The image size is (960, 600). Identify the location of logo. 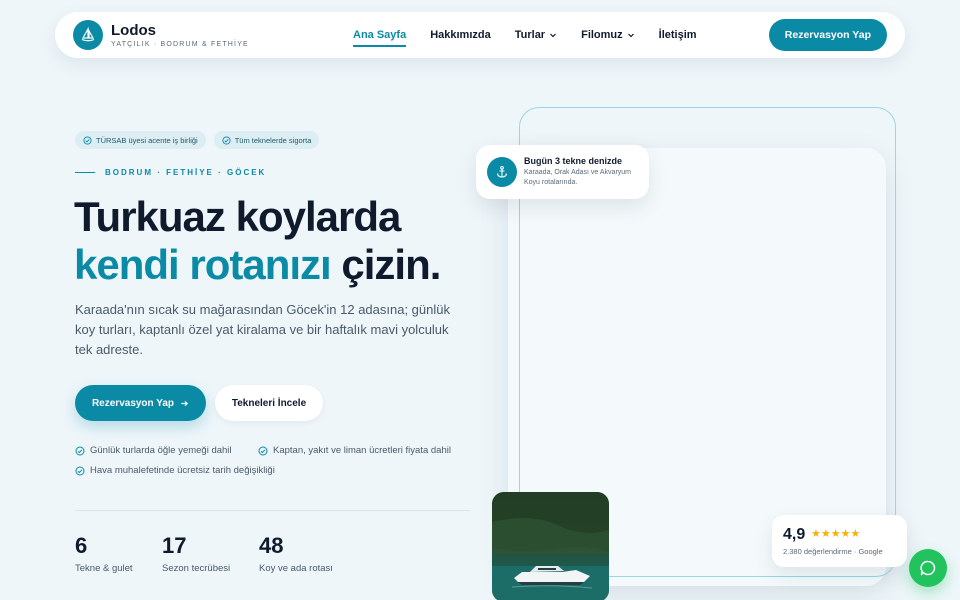
(88, 35).